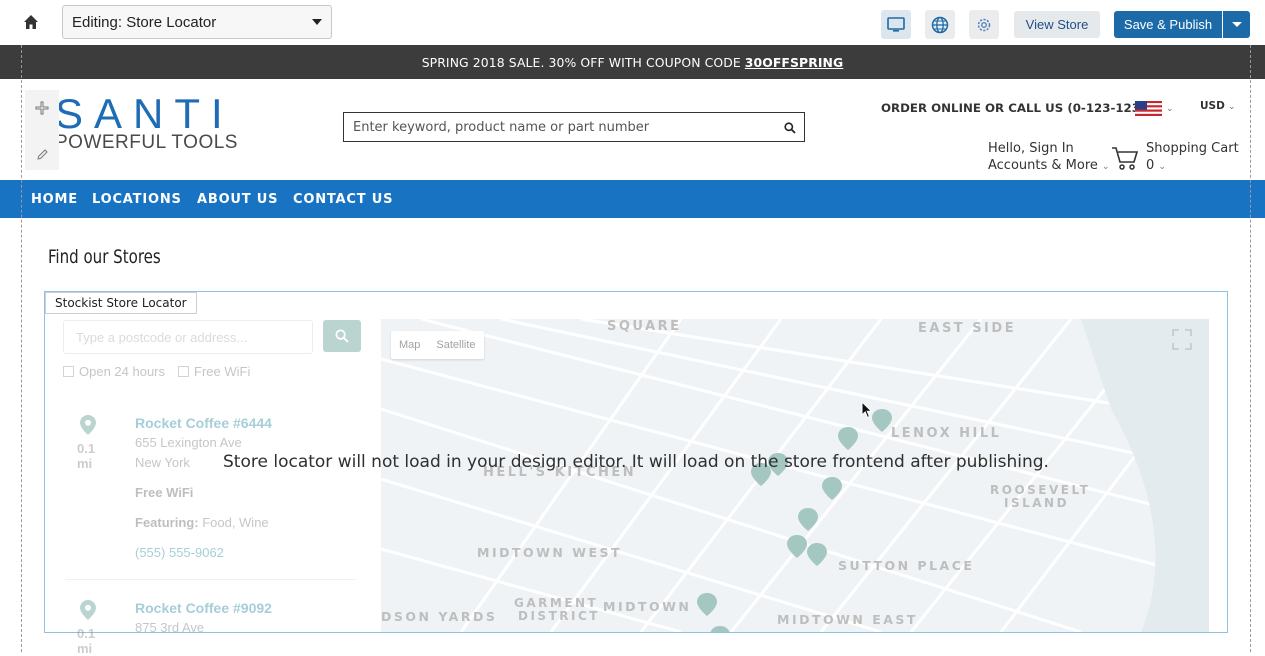  Describe the element at coordinates (967, 328) in the screenshot. I see `map-label: EAST SIDE` at that location.